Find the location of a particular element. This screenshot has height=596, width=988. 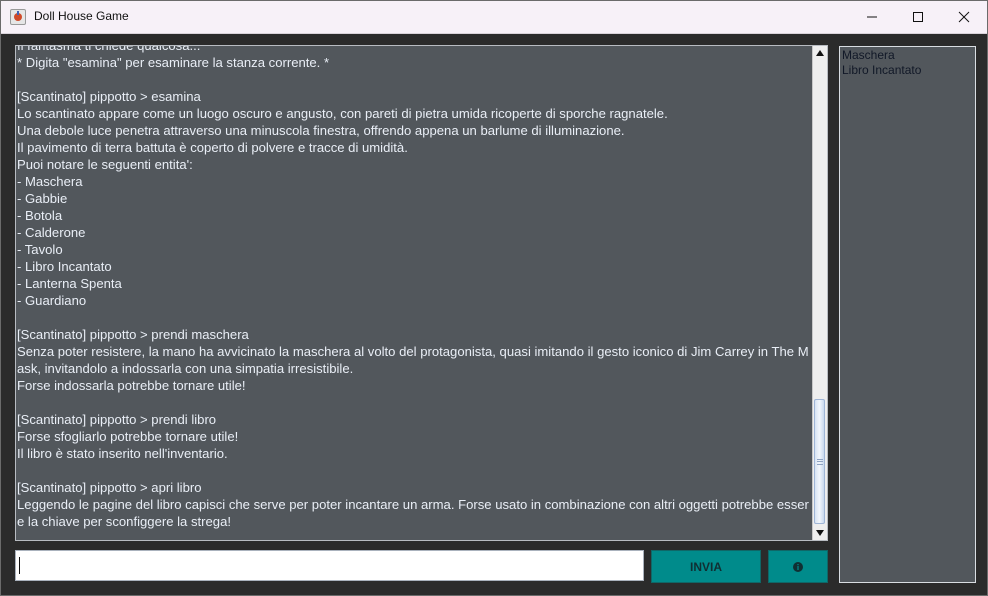

log-line: - Botola is located at coordinates (40, 215).